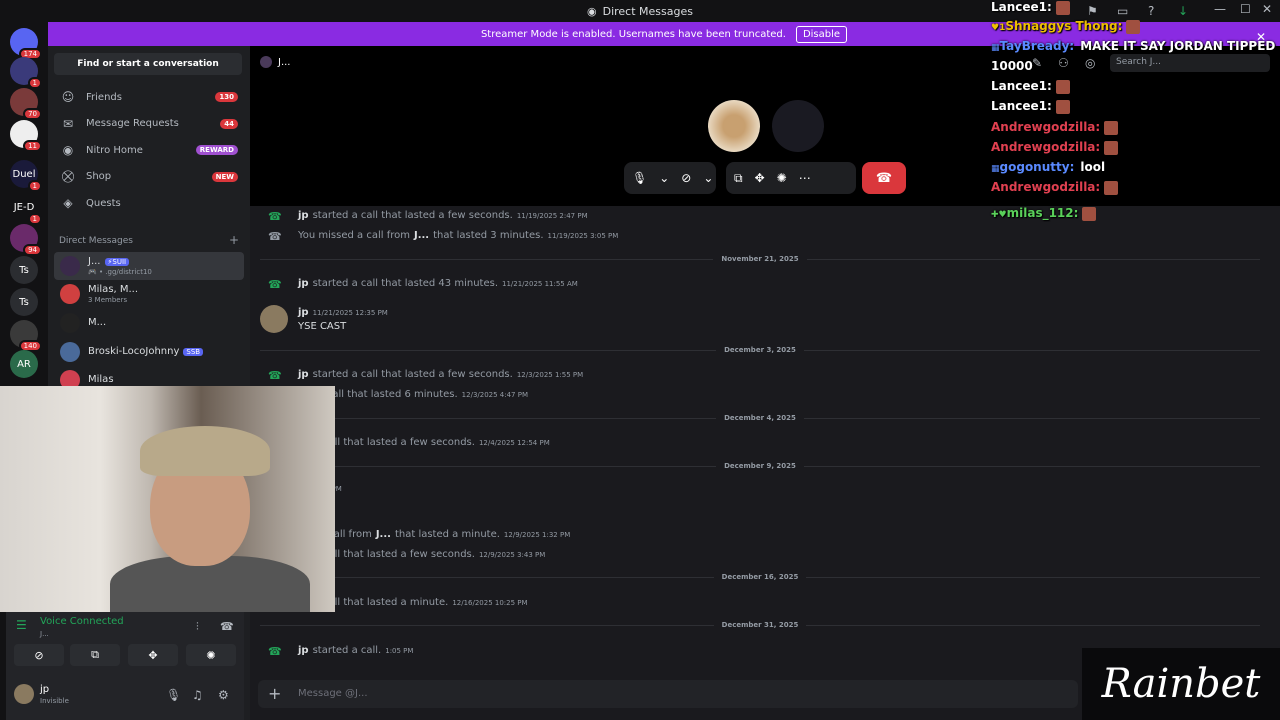 This screenshot has width=1280, height=720. What do you see at coordinates (1220, 9) in the screenshot?
I see `minimize-button: —` at bounding box center [1220, 9].